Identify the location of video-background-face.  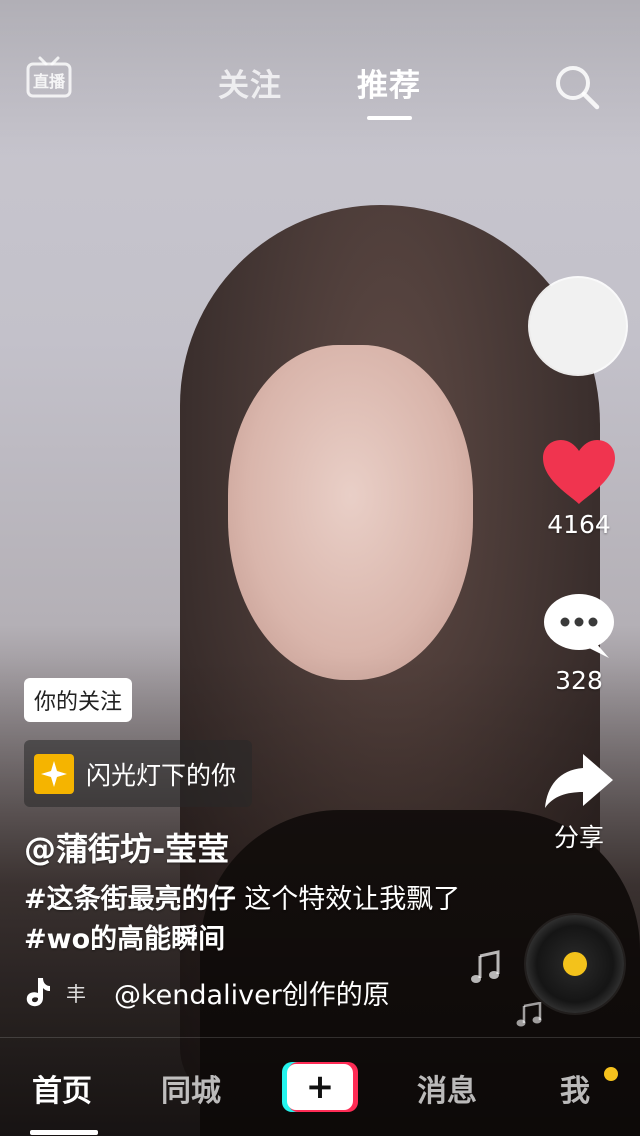
(350, 512).